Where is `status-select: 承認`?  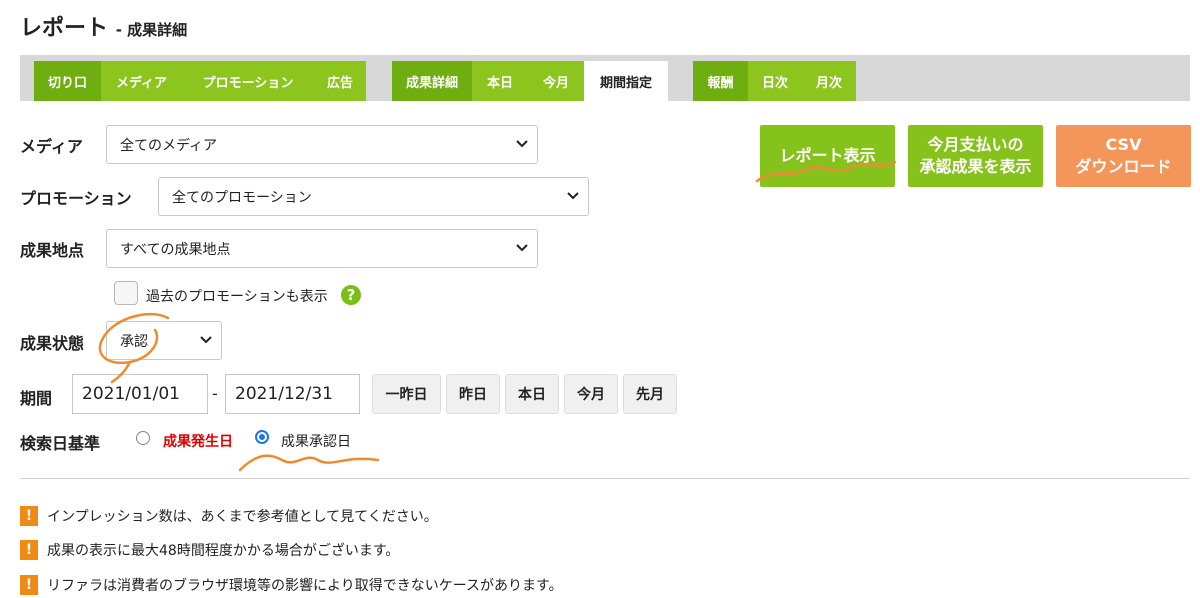 status-select: 承認 is located at coordinates (164, 340).